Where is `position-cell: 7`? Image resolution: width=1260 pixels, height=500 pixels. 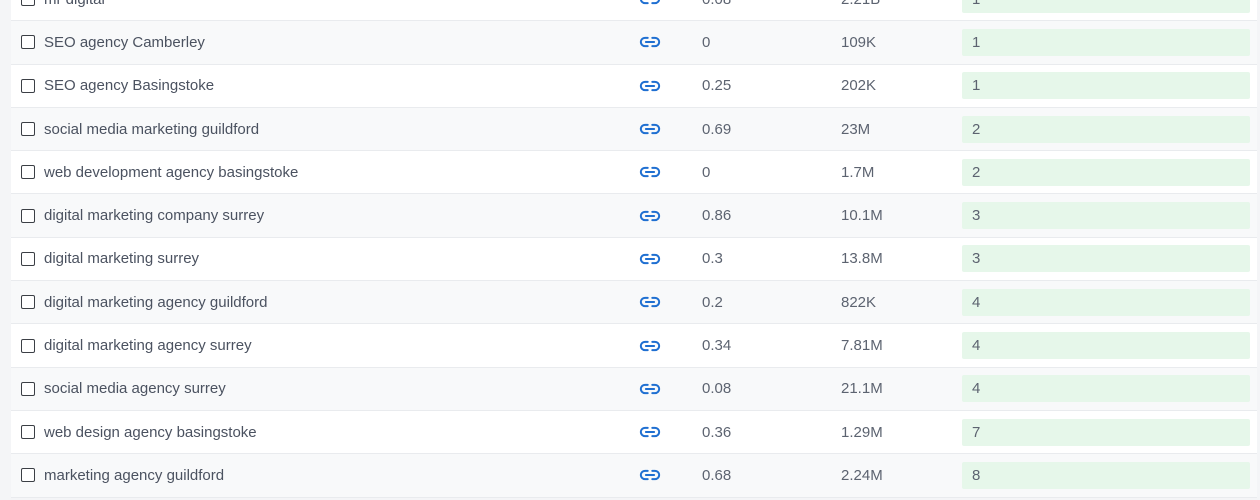
position-cell: 7 is located at coordinates (1106, 432).